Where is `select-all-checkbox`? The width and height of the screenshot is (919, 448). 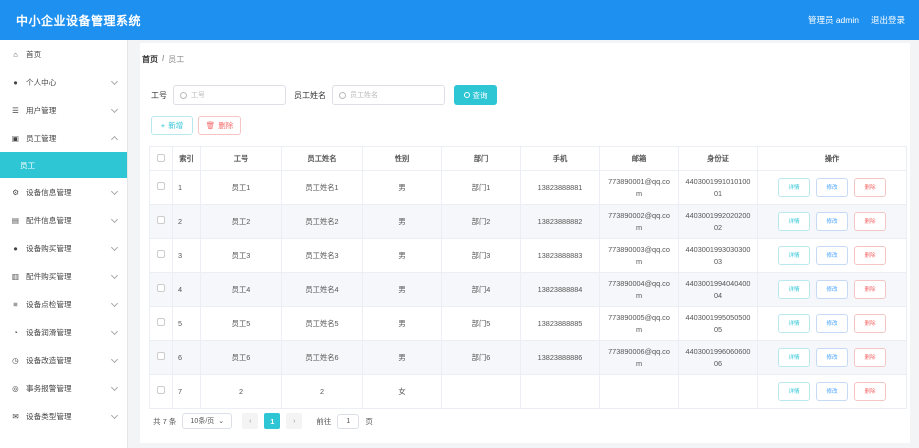 select-all-checkbox is located at coordinates (161, 158).